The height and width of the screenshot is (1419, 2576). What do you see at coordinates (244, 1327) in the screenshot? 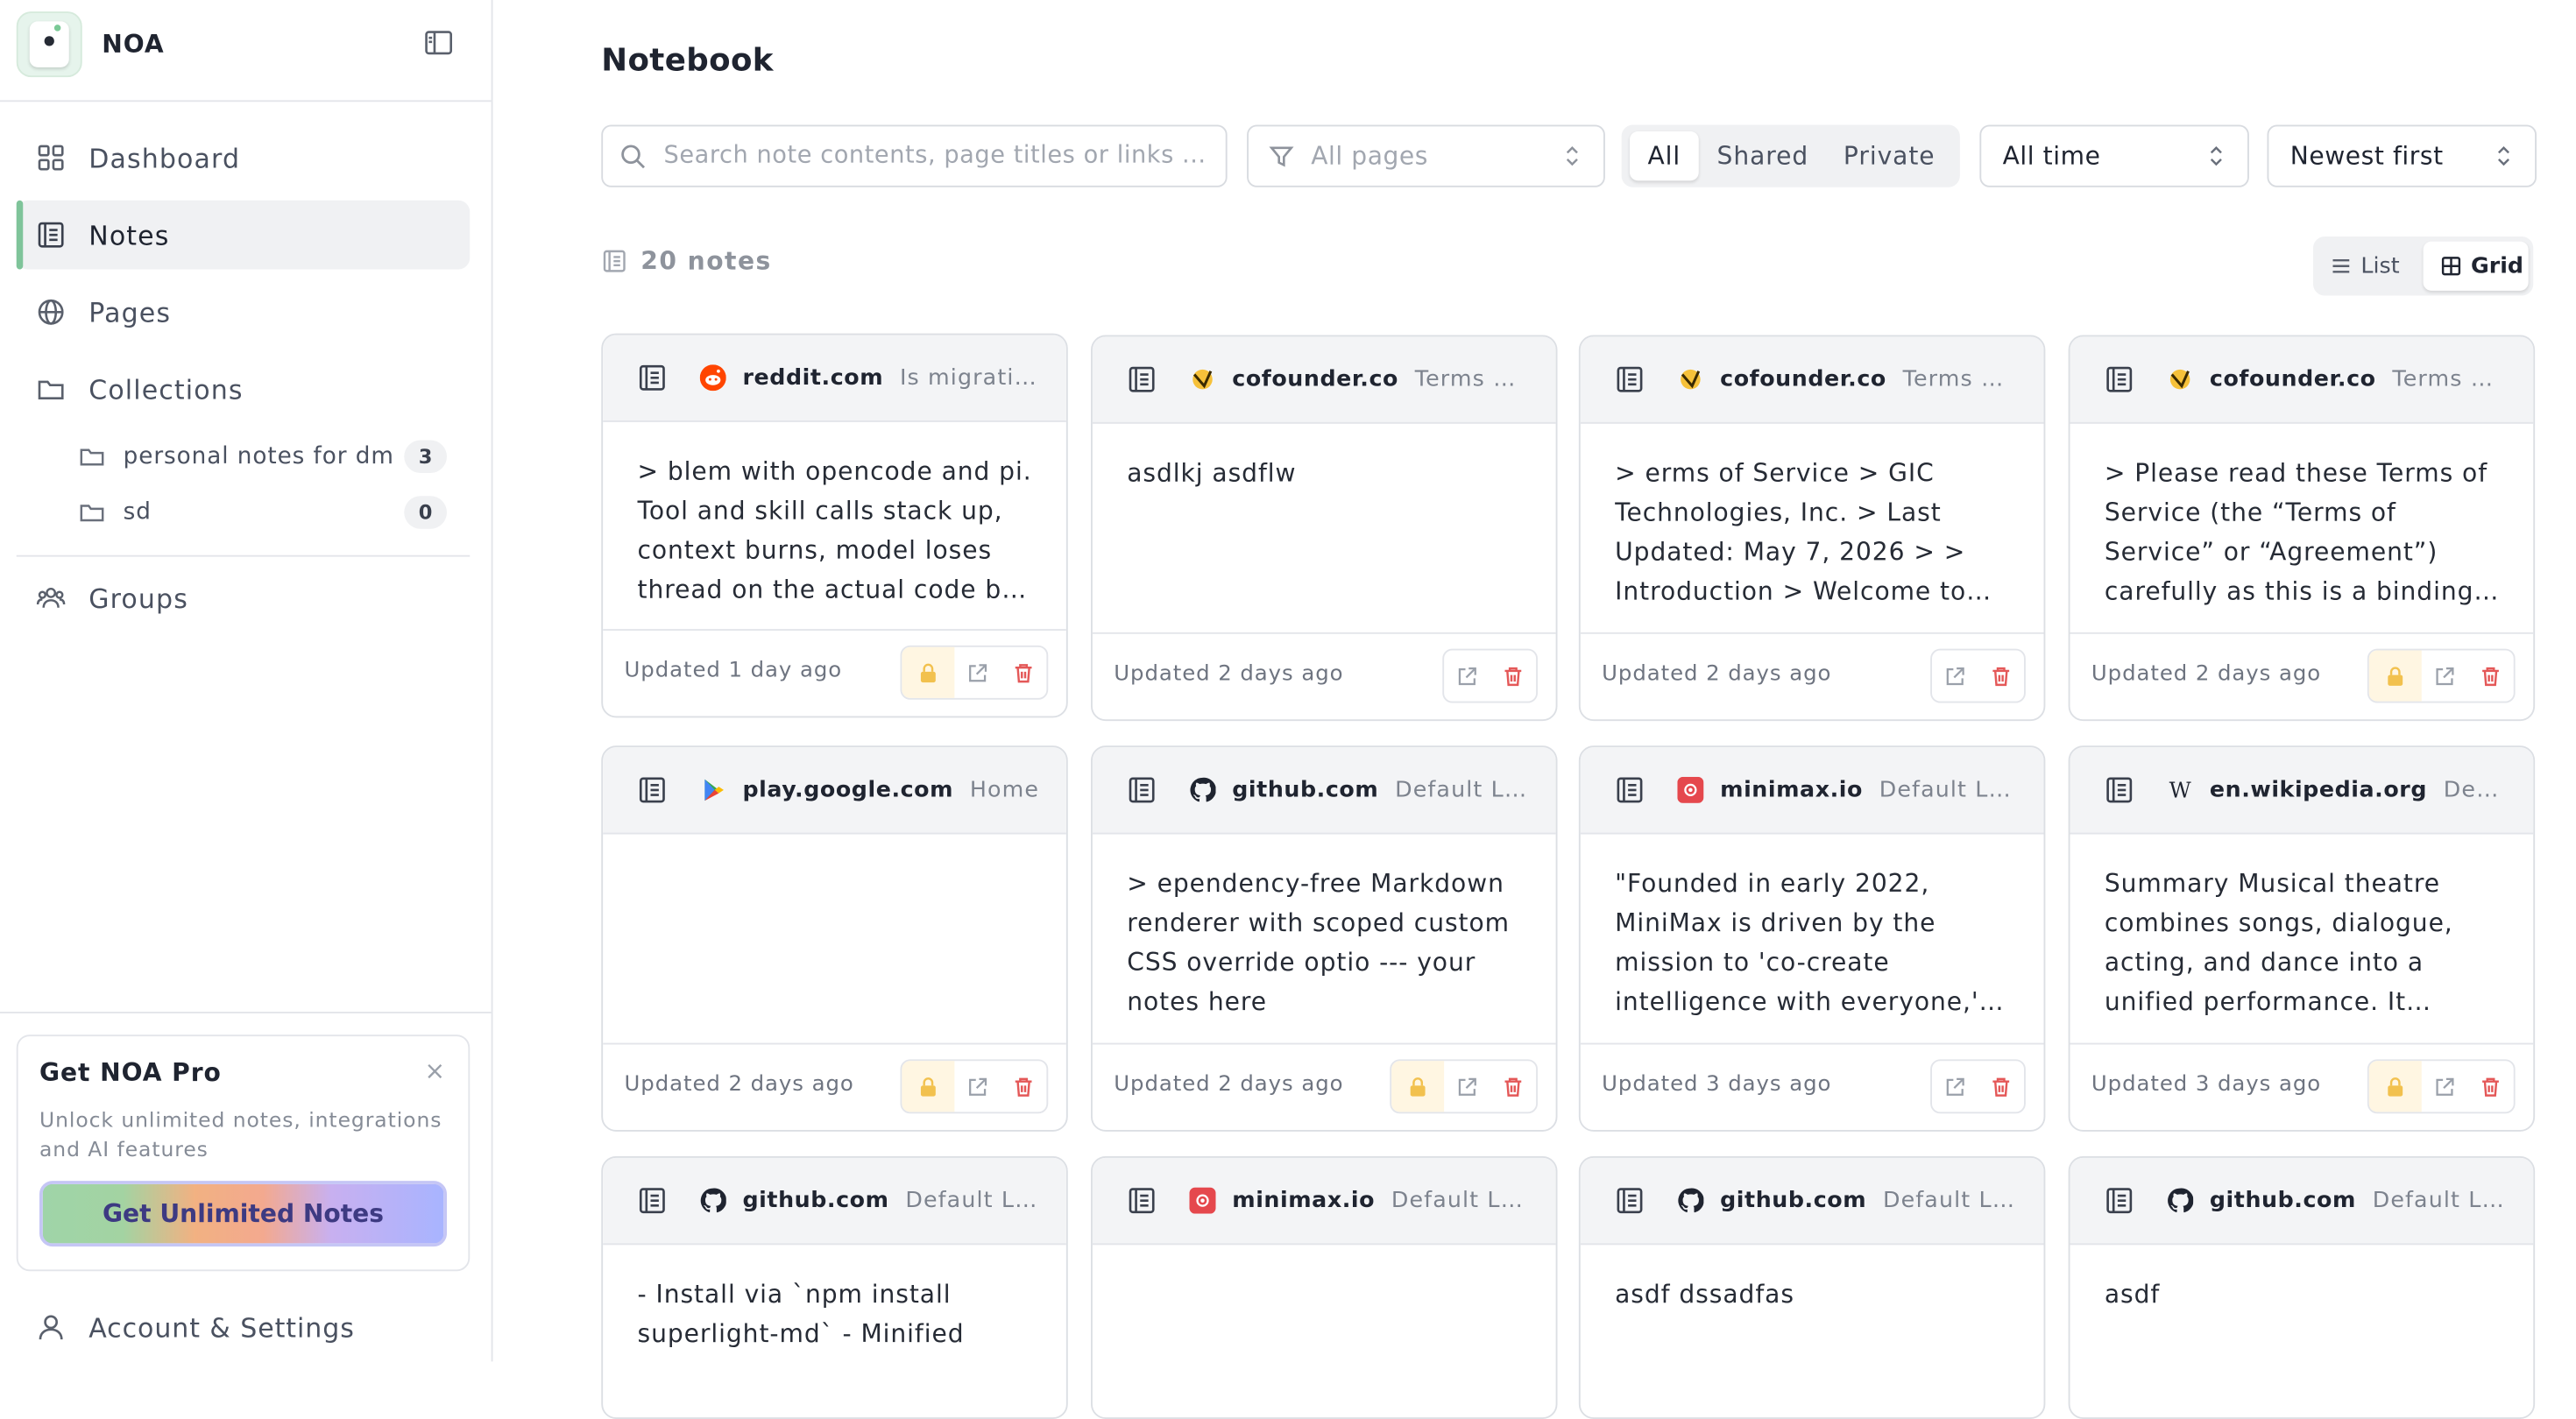
I see `account-settings-link: Account & Settings` at bounding box center [244, 1327].